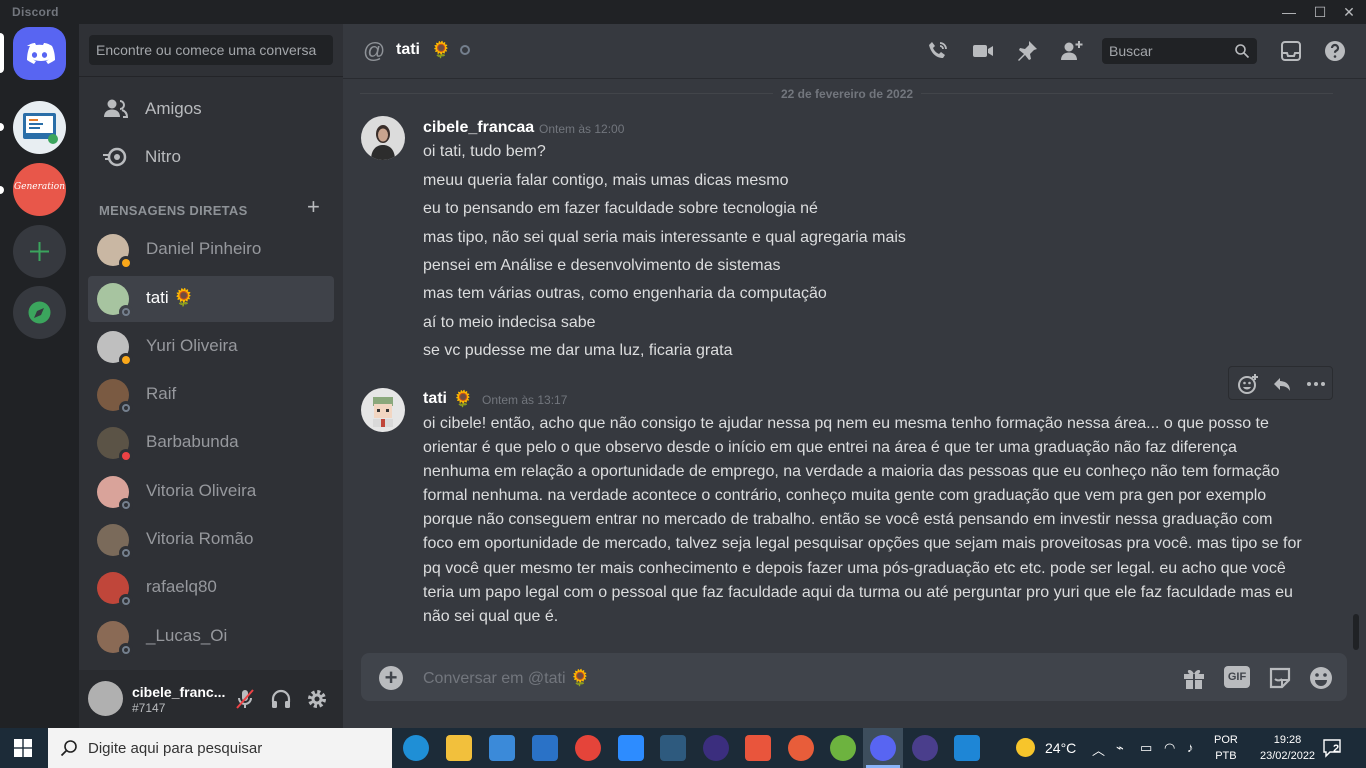 This screenshot has height=768, width=1366. I want to click on dm-item-label: Daniel Pinheiro, so click(204, 248).